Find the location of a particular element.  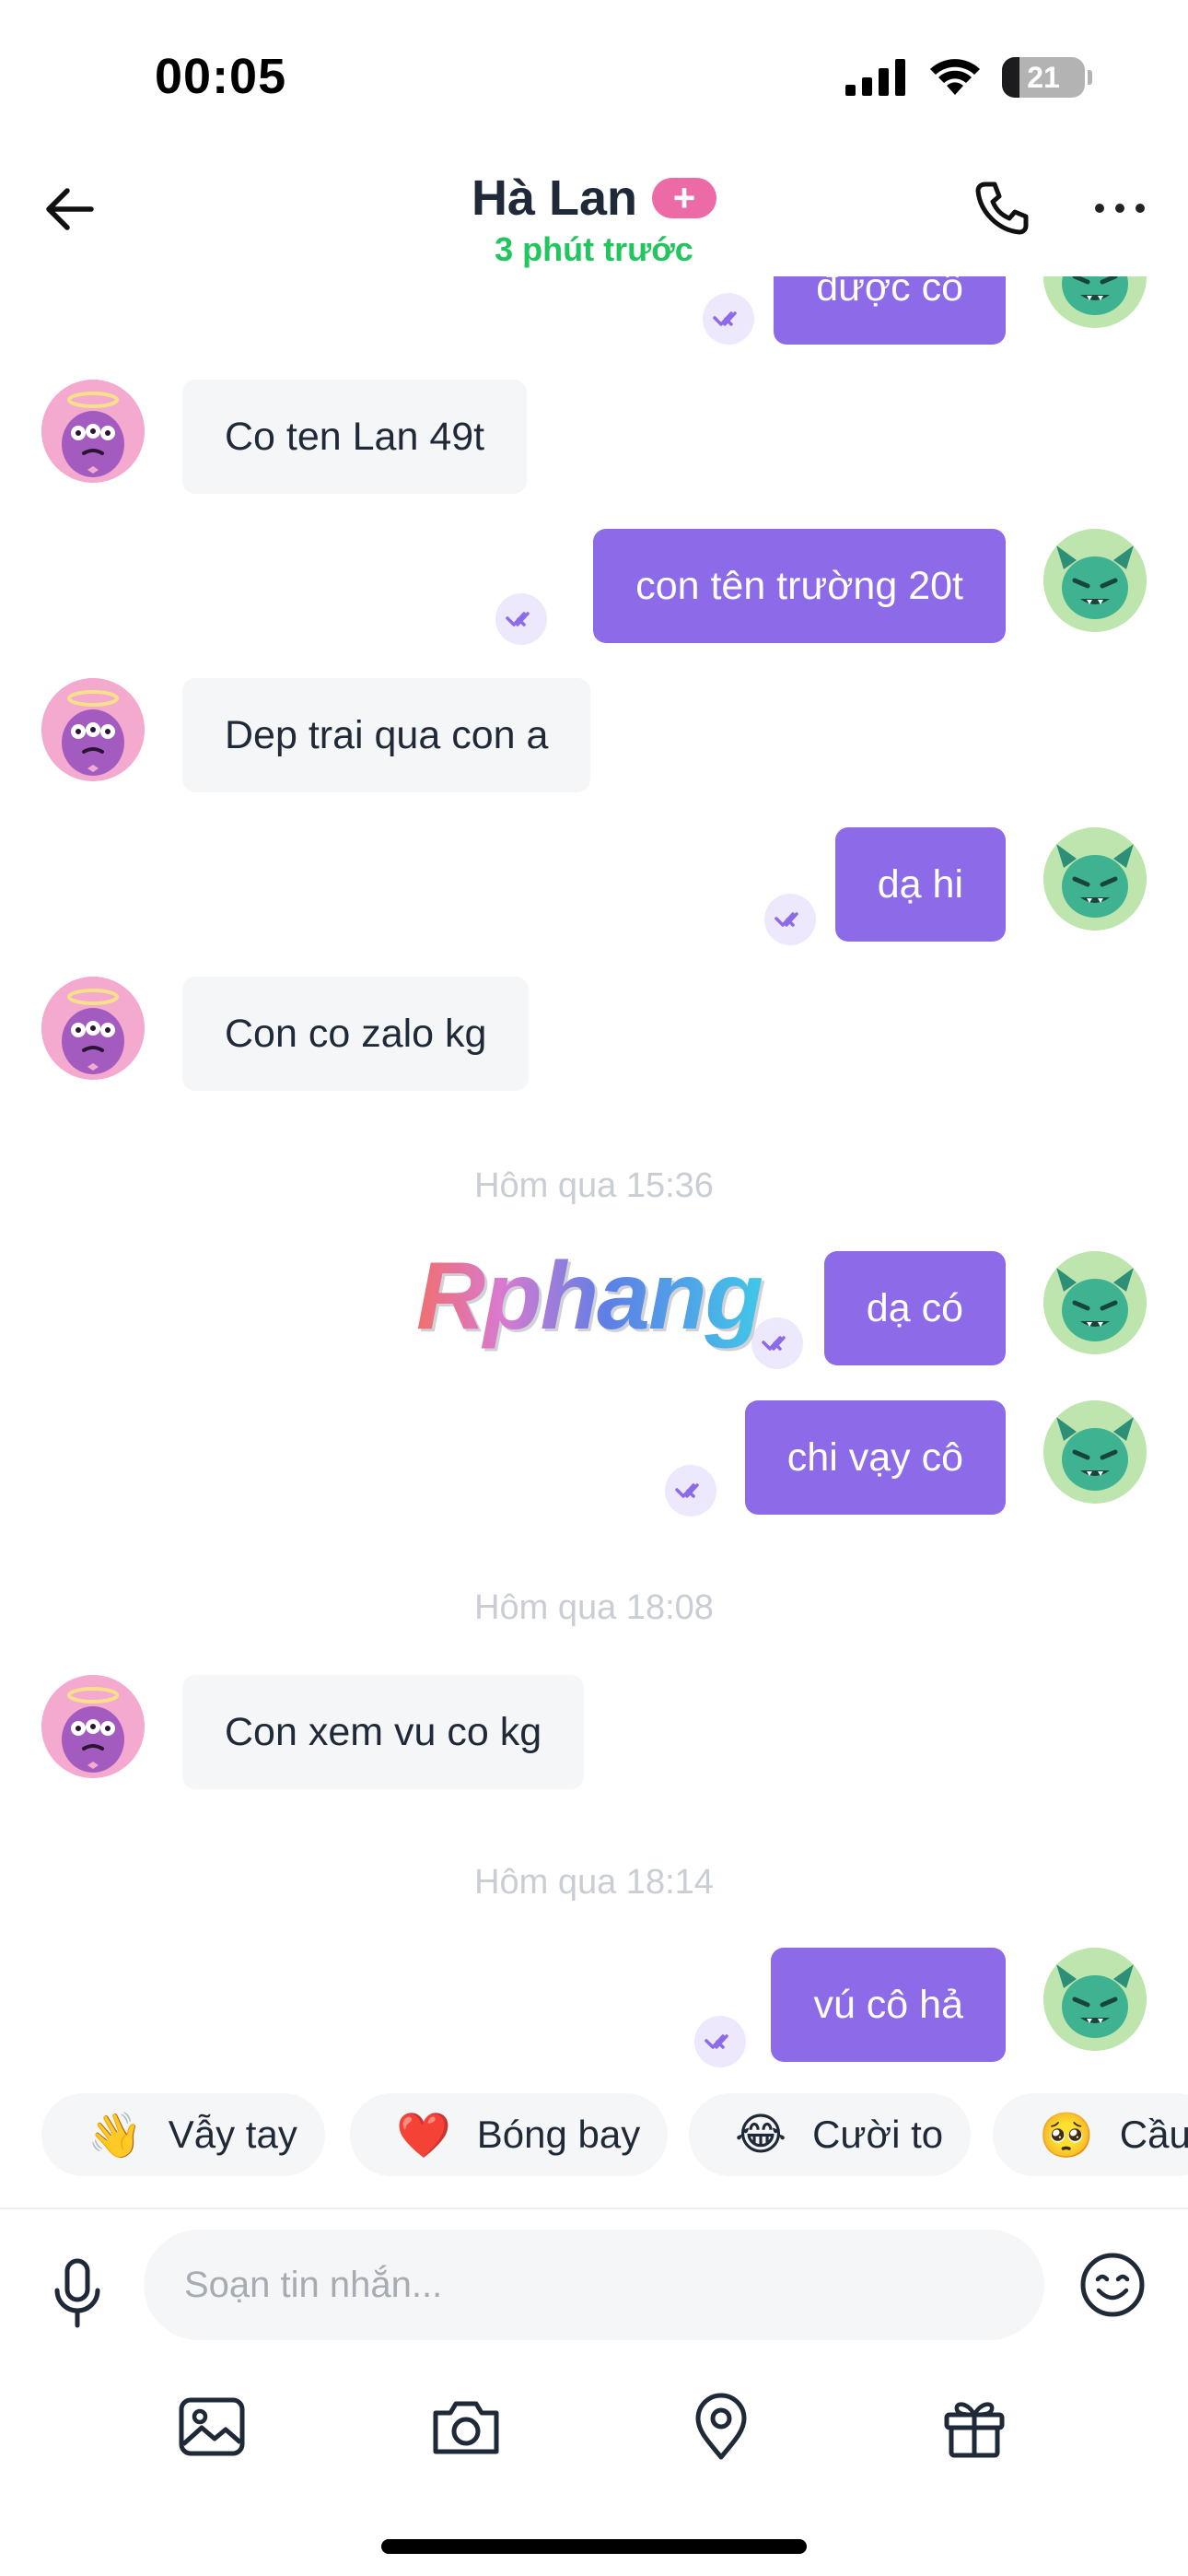

location-button is located at coordinates (721, 2427).